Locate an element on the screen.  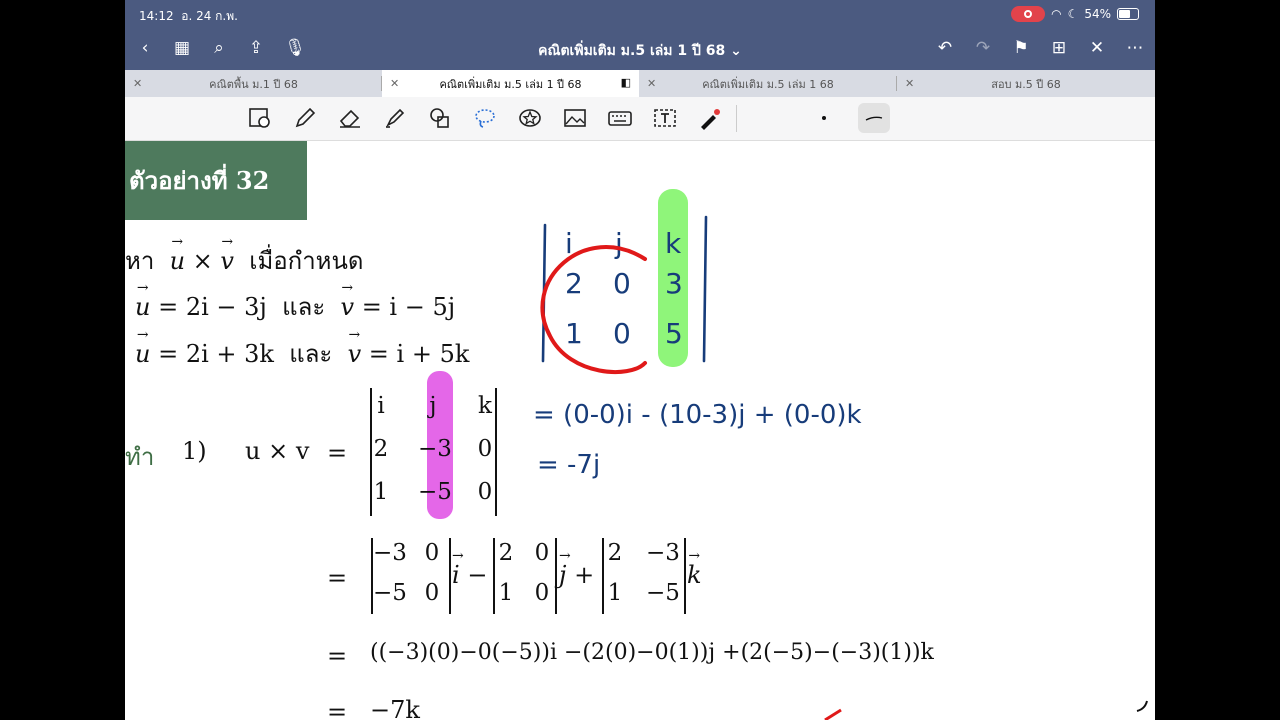
more-icon: ⋯ is located at coordinates (1135, 48).